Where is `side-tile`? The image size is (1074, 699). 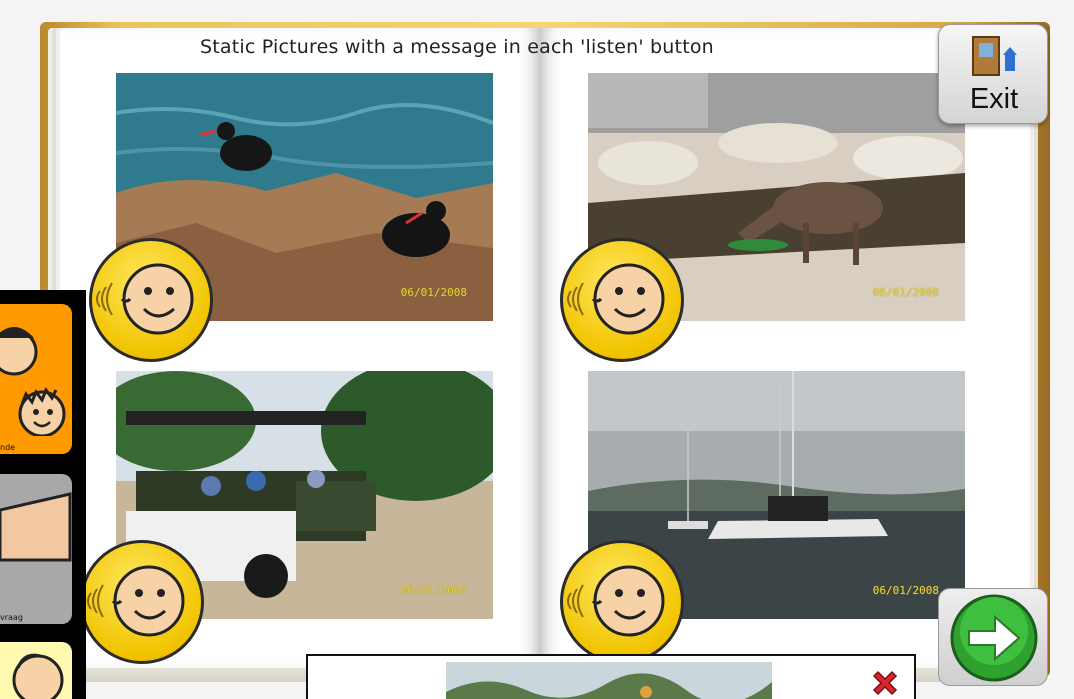
side-tile is located at coordinates (36, 670).